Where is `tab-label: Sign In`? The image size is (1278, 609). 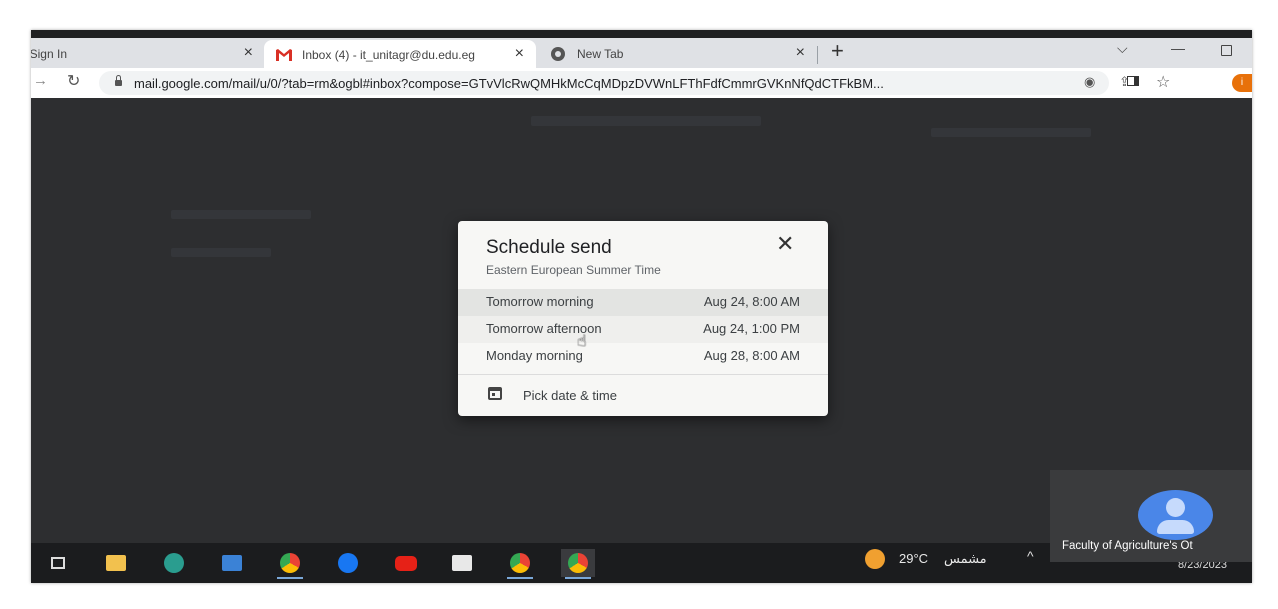 tab-label: Sign In is located at coordinates (49, 54).